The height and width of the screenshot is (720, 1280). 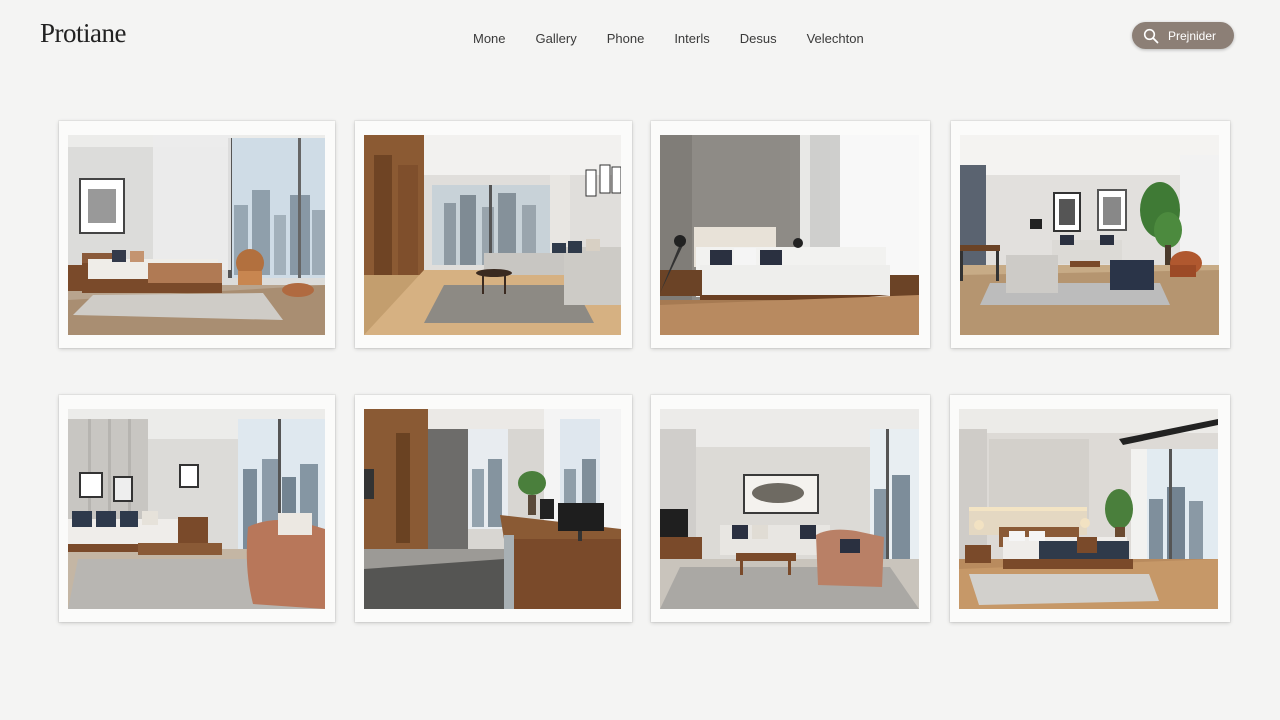 I want to click on gallery-image-bedroom-skyline, so click(x=1088, y=509).